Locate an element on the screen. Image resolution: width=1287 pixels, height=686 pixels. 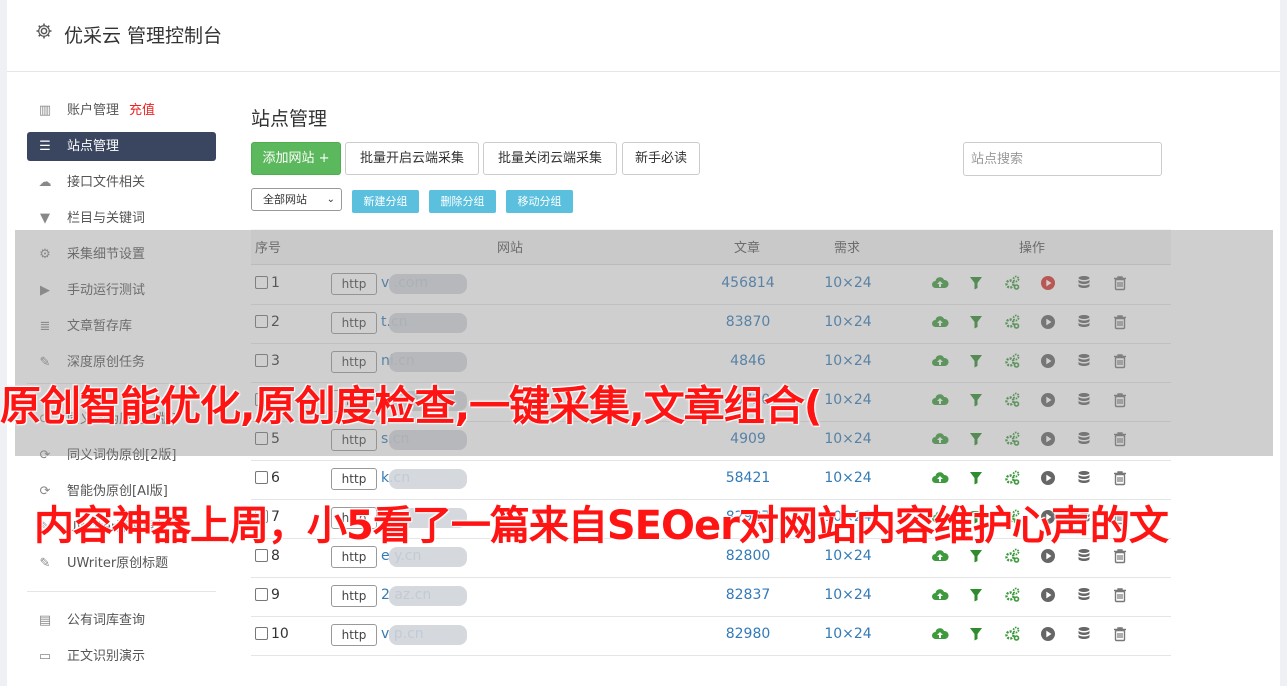
page-title: 站点管理 is located at coordinates (289, 119).